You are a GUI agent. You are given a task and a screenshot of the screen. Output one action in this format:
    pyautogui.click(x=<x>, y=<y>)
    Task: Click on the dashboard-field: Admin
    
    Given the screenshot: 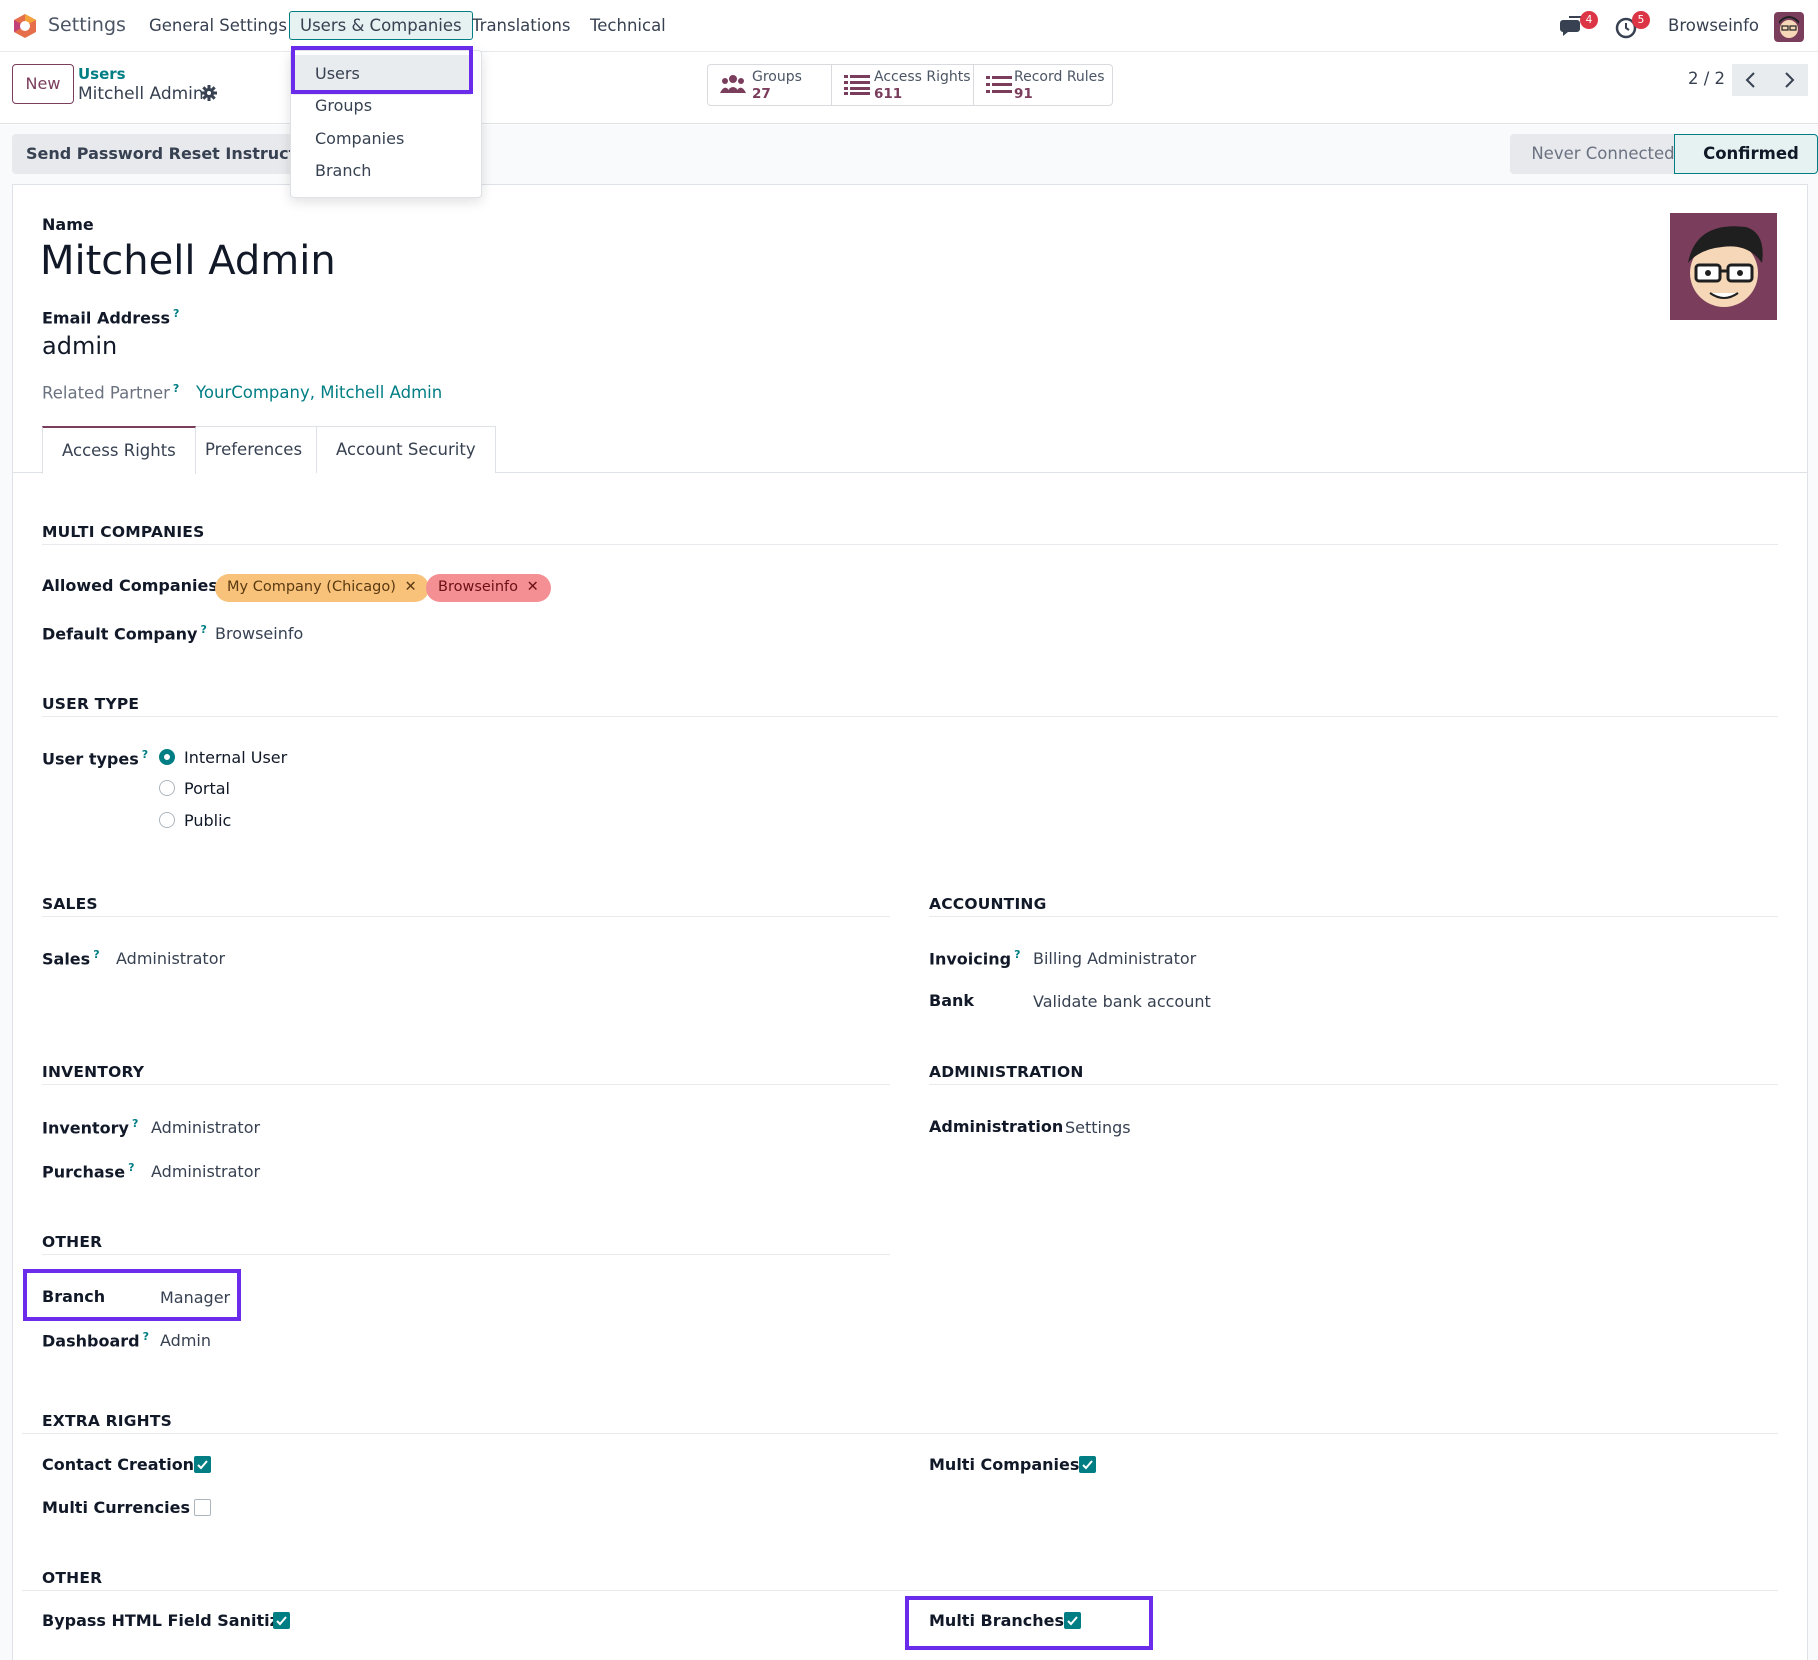 What is the action you would take?
    pyautogui.click(x=185, y=1340)
    